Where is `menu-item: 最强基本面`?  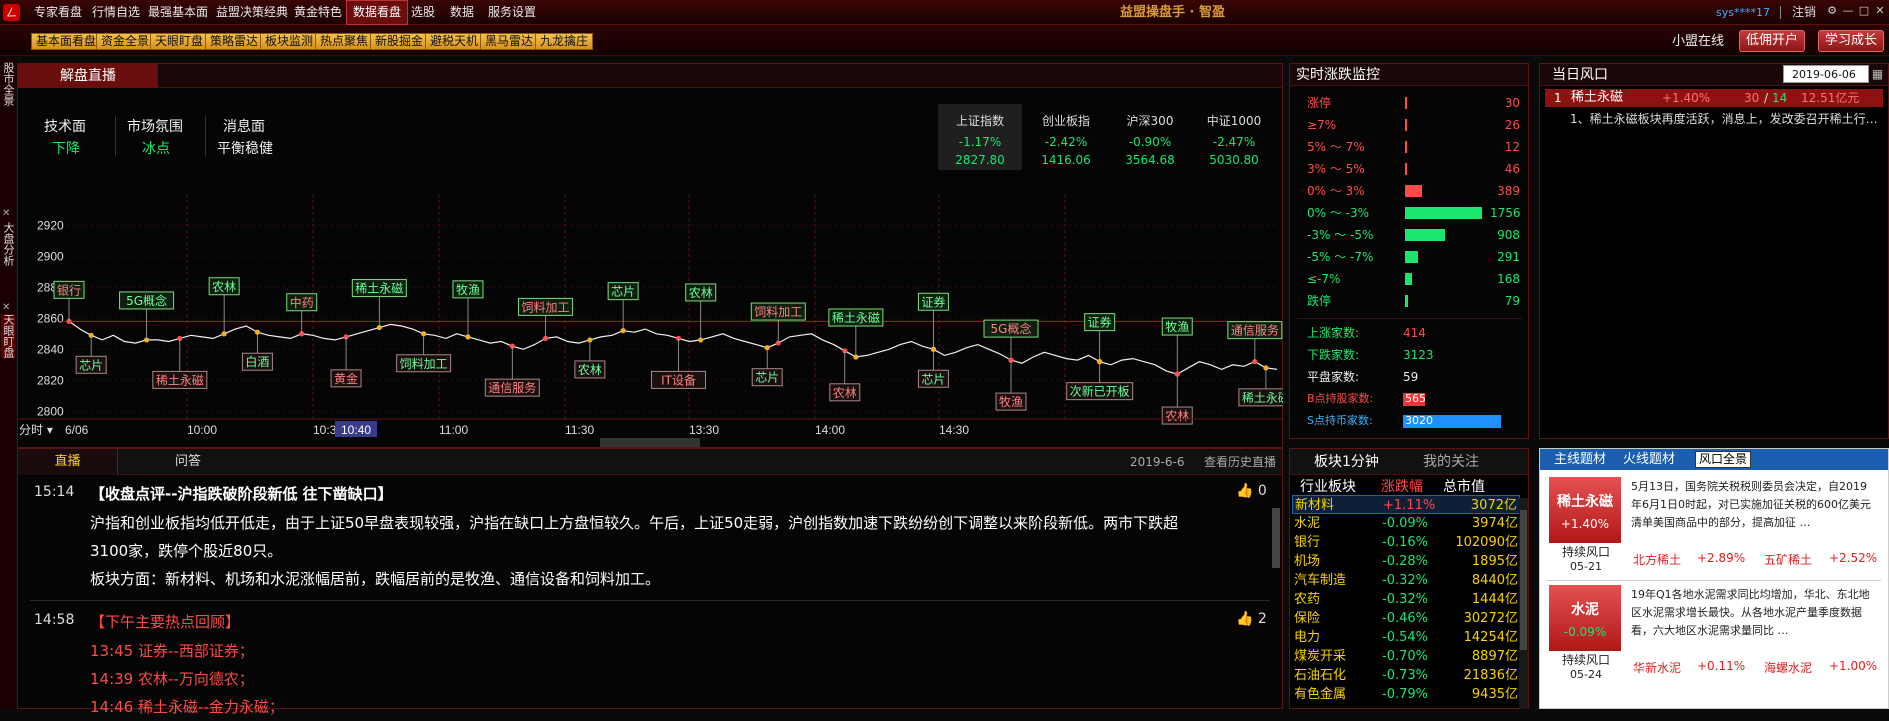 menu-item: 最强基本面 is located at coordinates (178, 12).